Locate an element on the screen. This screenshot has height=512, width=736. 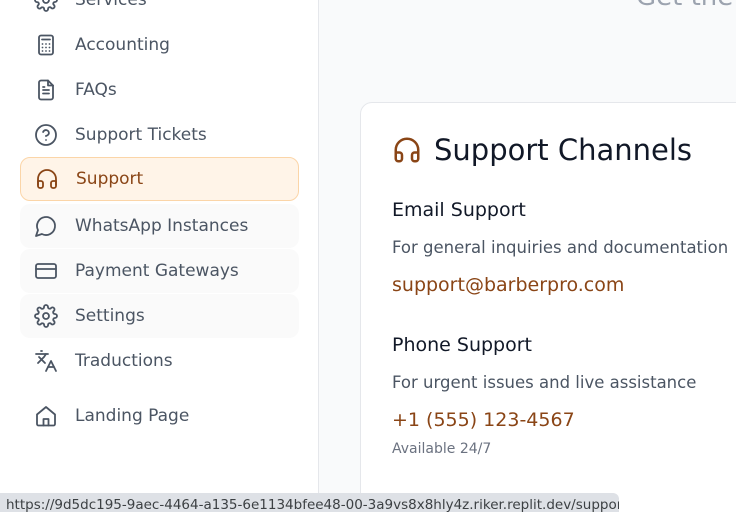
sidebar-item-label: Services is located at coordinates (111, 5).